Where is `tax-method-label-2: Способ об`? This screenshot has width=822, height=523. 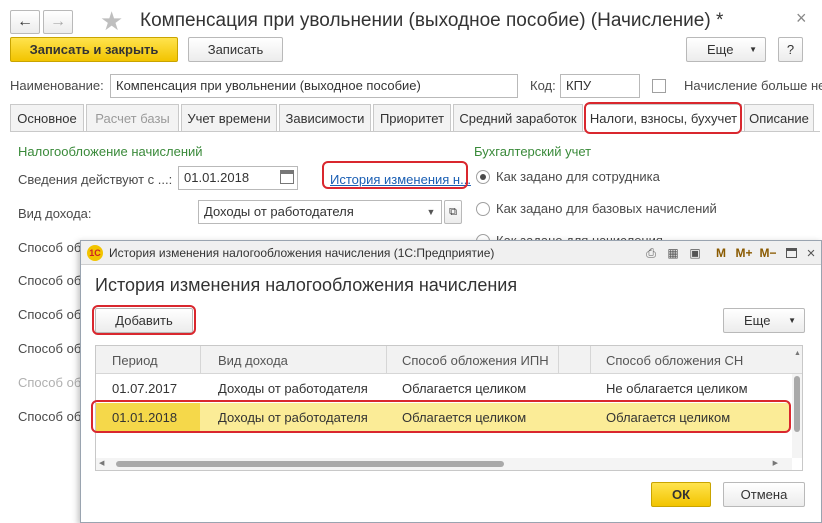
tax-method-label-2: Способ об is located at coordinates (50, 280).